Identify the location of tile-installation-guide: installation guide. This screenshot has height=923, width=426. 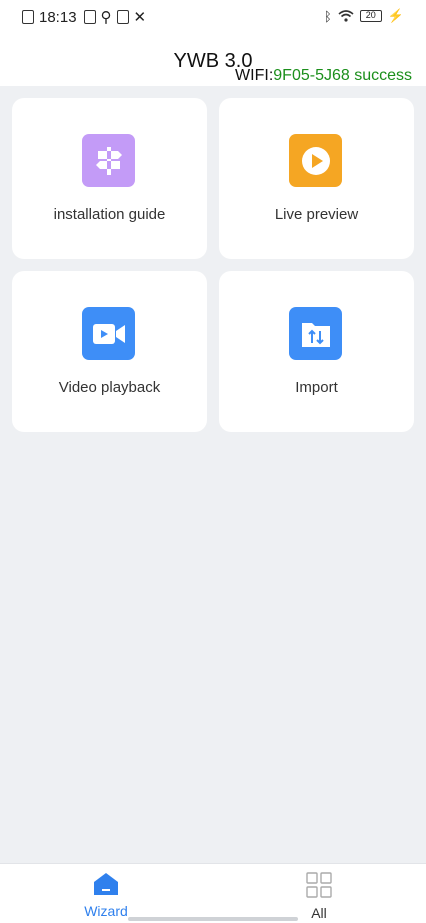
(109, 178).